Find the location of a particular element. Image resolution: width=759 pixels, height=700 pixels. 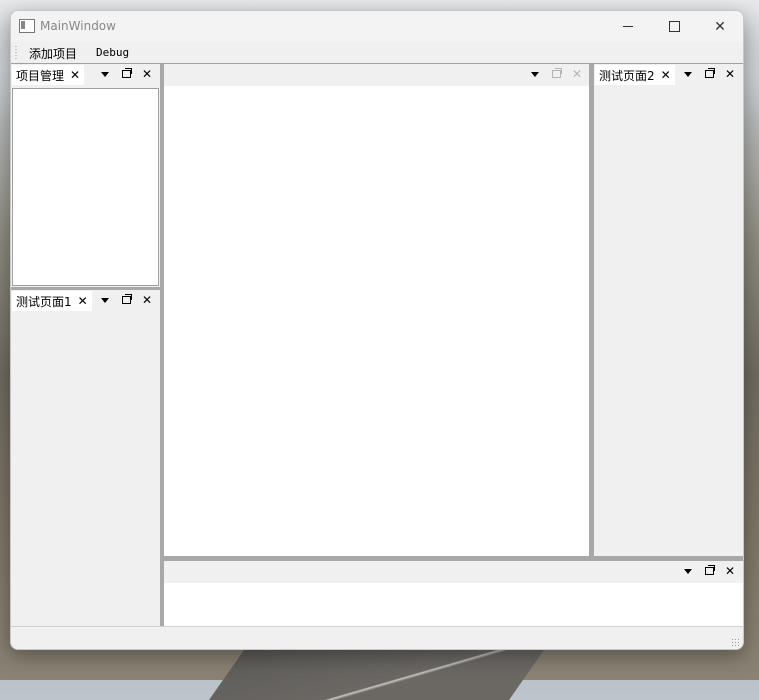

close-button: ✕ is located at coordinates (720, 26).